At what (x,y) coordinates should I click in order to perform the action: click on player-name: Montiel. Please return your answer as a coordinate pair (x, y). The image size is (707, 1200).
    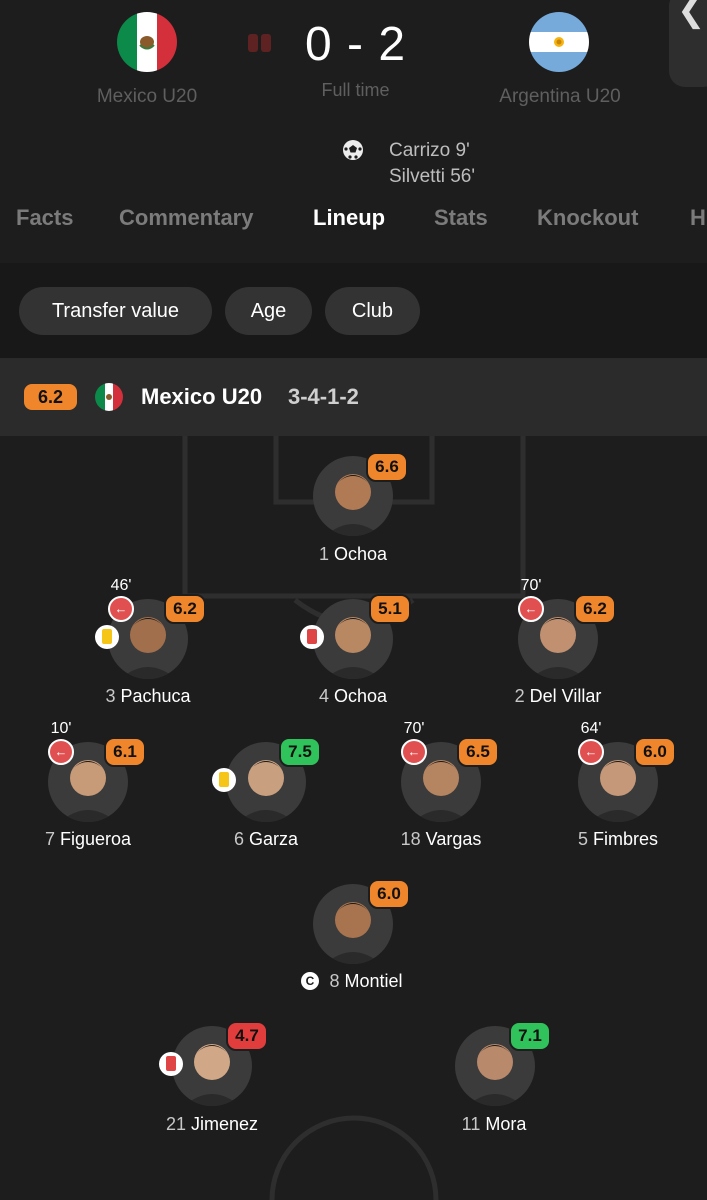
    Looking at the image, I should click on (373, 981).